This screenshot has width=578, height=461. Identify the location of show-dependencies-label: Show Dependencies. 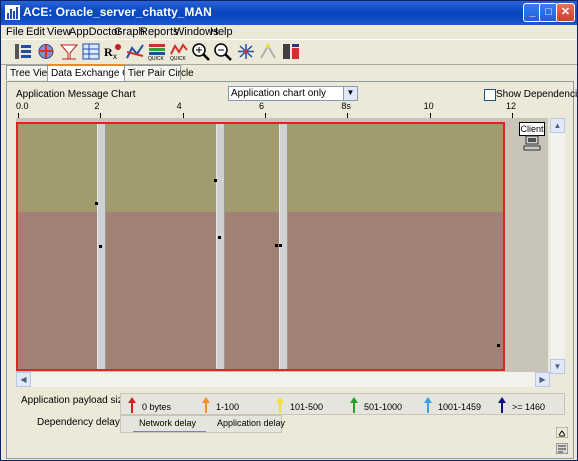
(537, 94).